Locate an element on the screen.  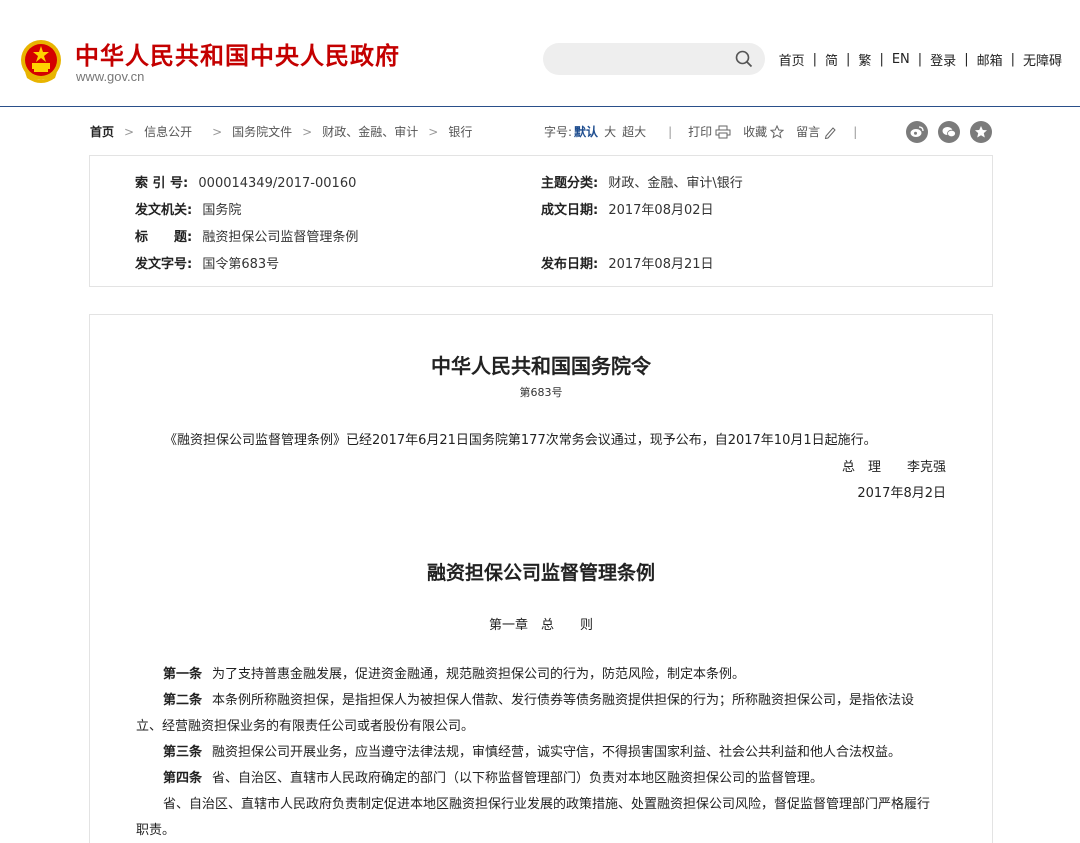
message-button: 留言 is located at coordinates (816, 131).